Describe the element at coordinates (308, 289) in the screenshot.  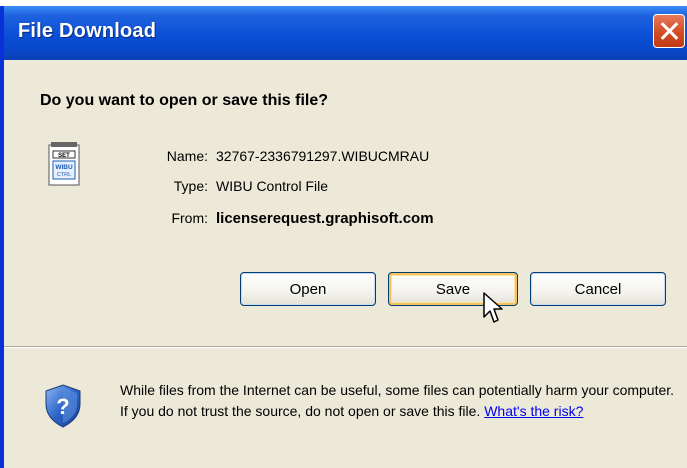
I see `open-button: Open` at that location.